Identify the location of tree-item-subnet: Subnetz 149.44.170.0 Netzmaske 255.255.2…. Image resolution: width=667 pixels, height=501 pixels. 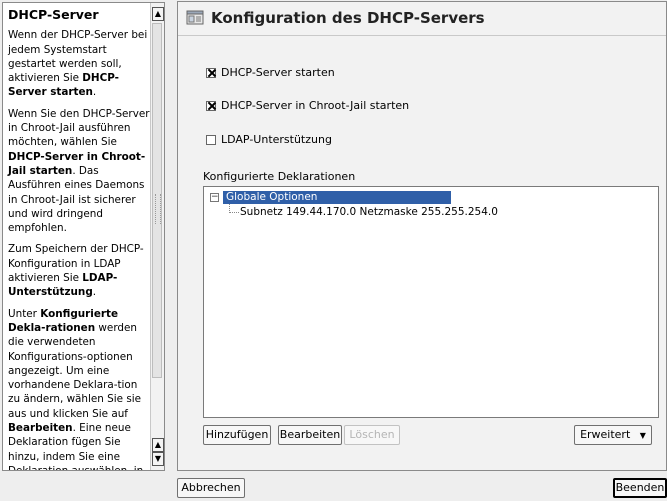
(369, 212).